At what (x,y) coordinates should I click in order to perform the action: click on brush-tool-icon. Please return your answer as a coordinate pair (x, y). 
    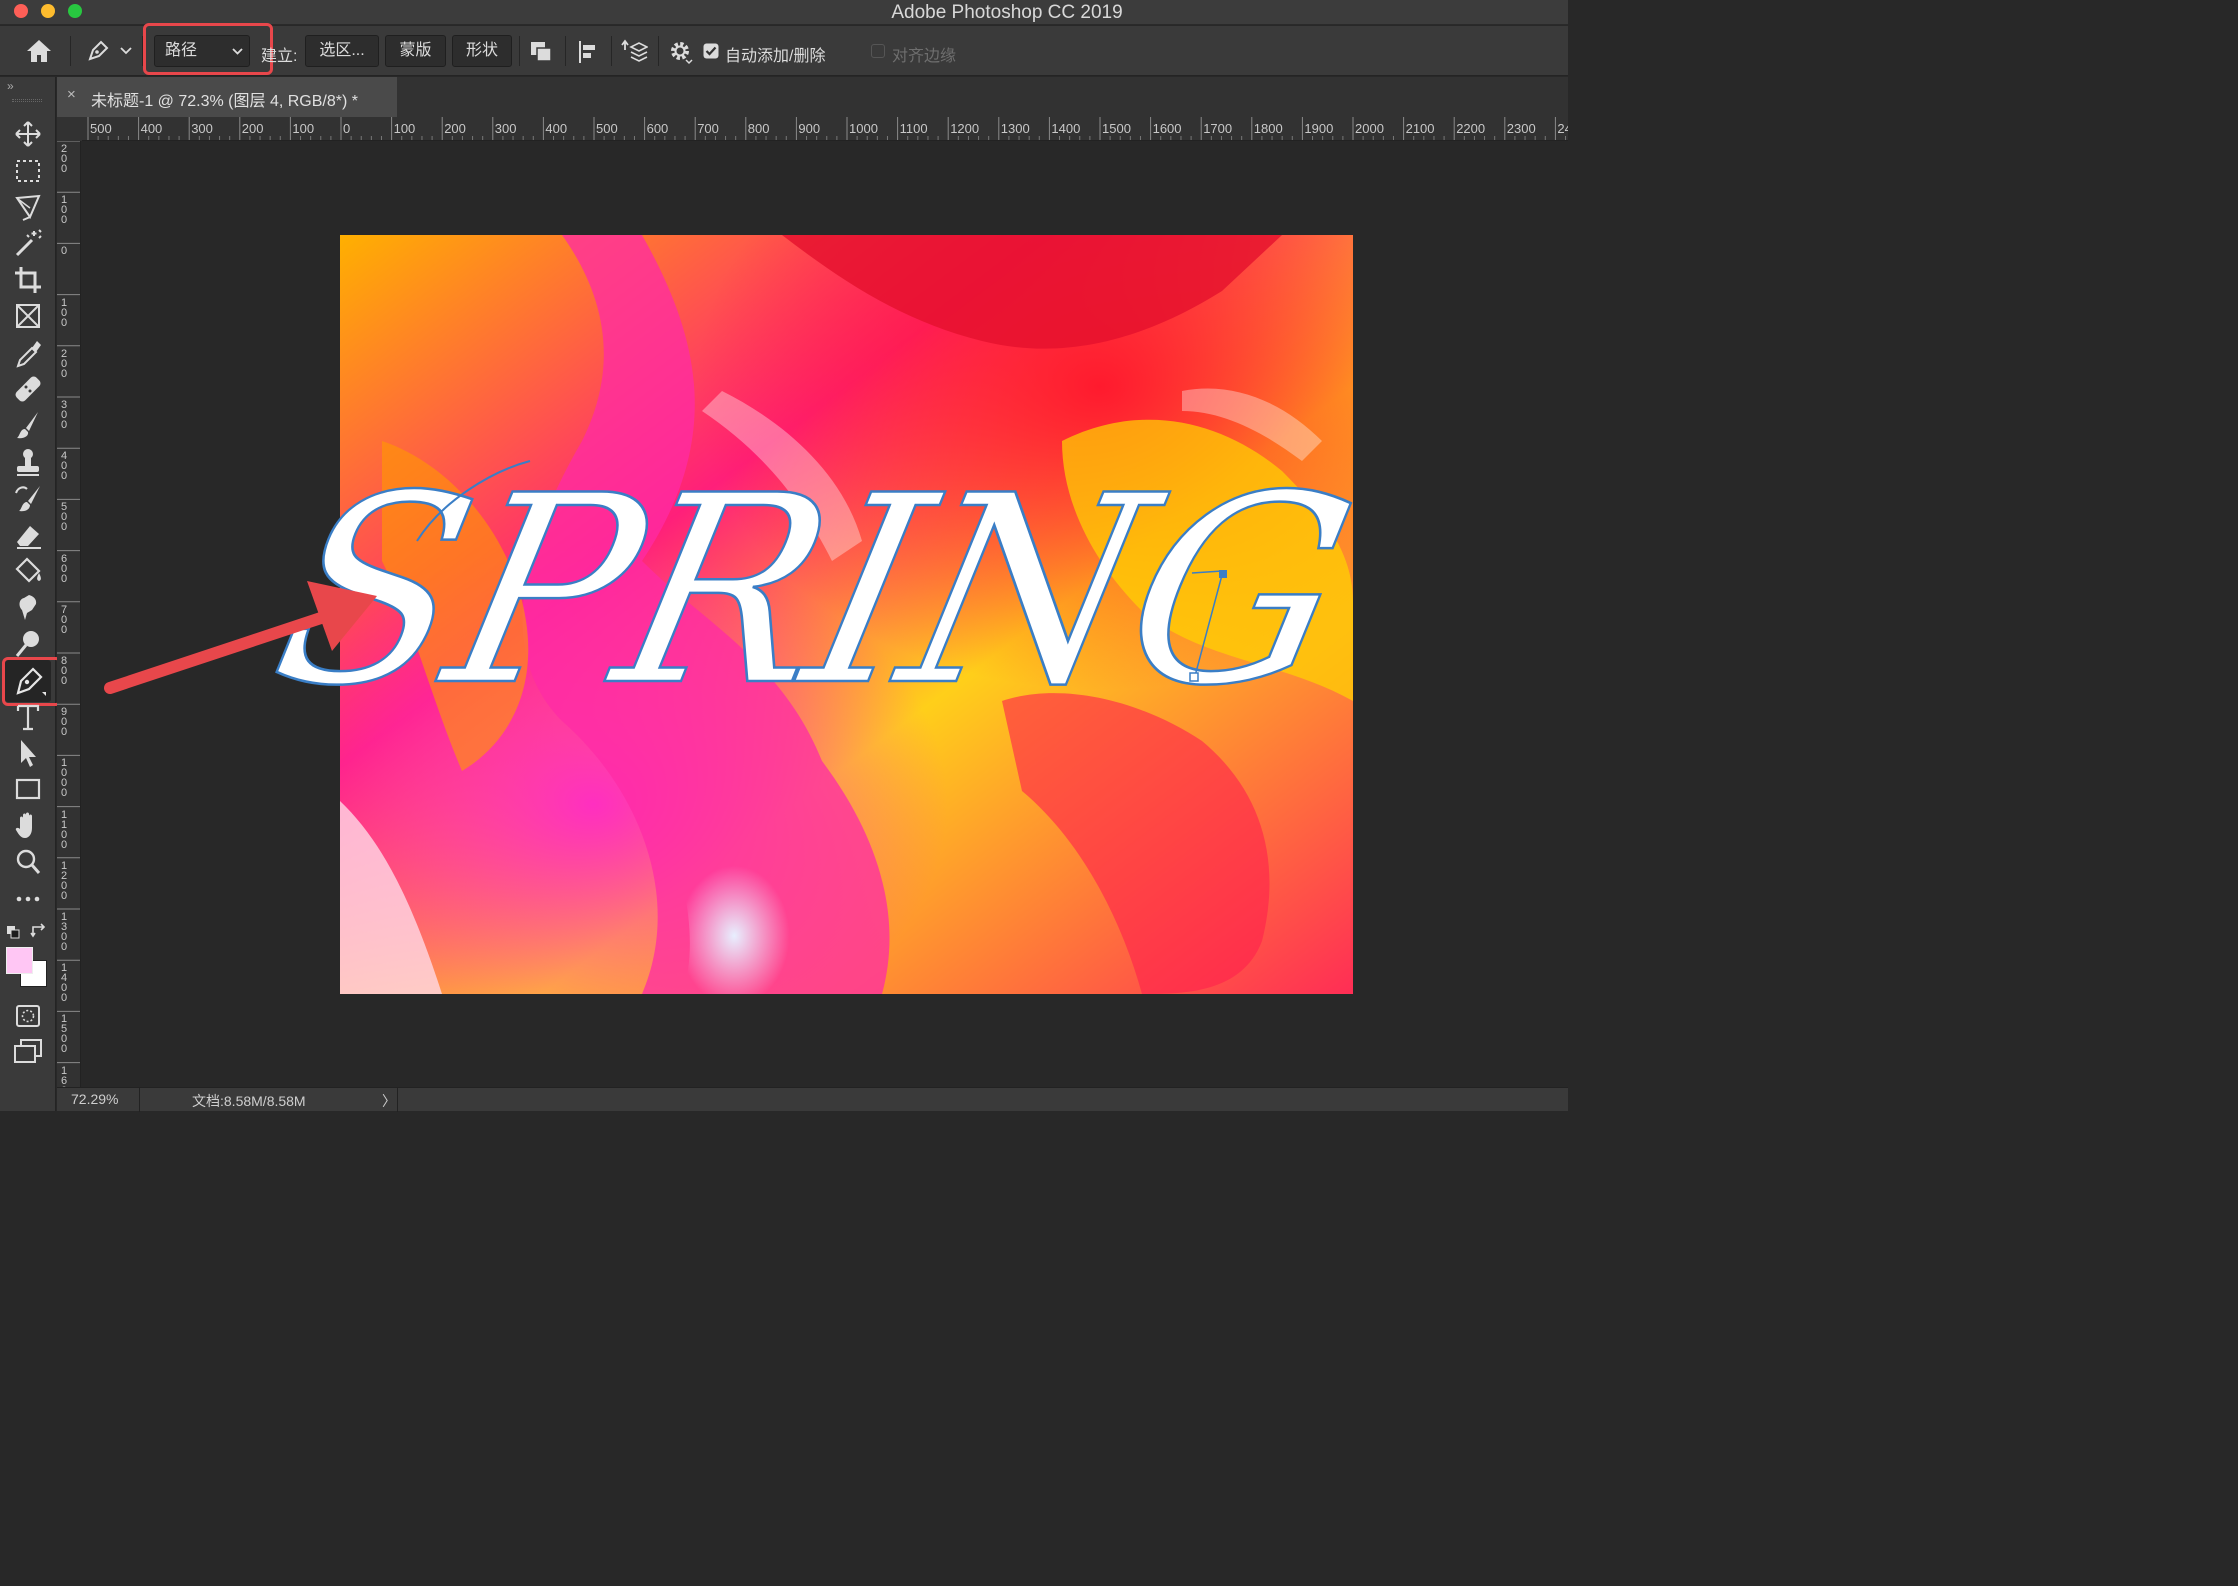
    Looking at the image, I should click on (28, 425).